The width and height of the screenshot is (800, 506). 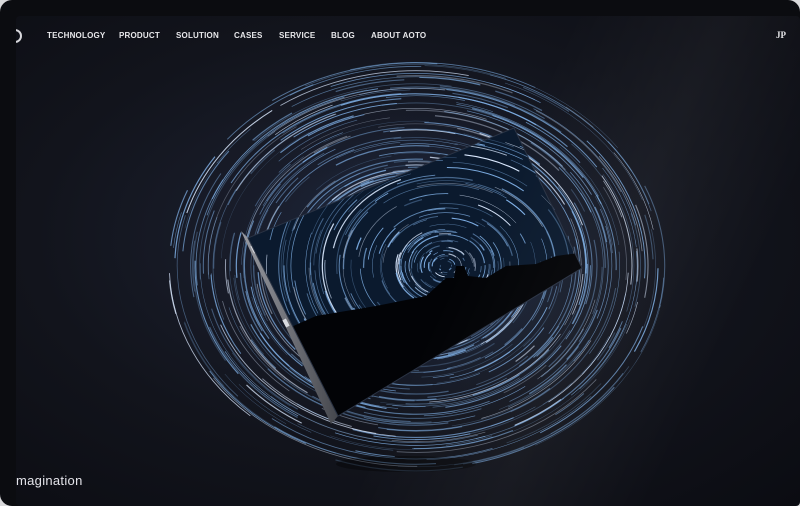 What do you see at coordinates (343, 35) in the screenshot?
I see `nav-blog: BLOG` at bounding box center [343, 35].